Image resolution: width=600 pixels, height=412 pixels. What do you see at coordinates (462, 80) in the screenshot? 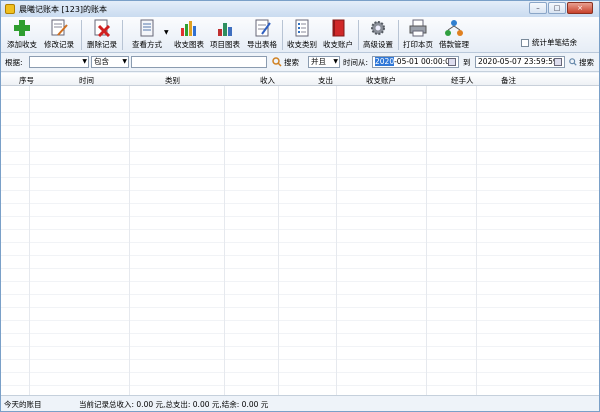
I see `column-header-handler: 经手人` at bounding box center [462, 80].